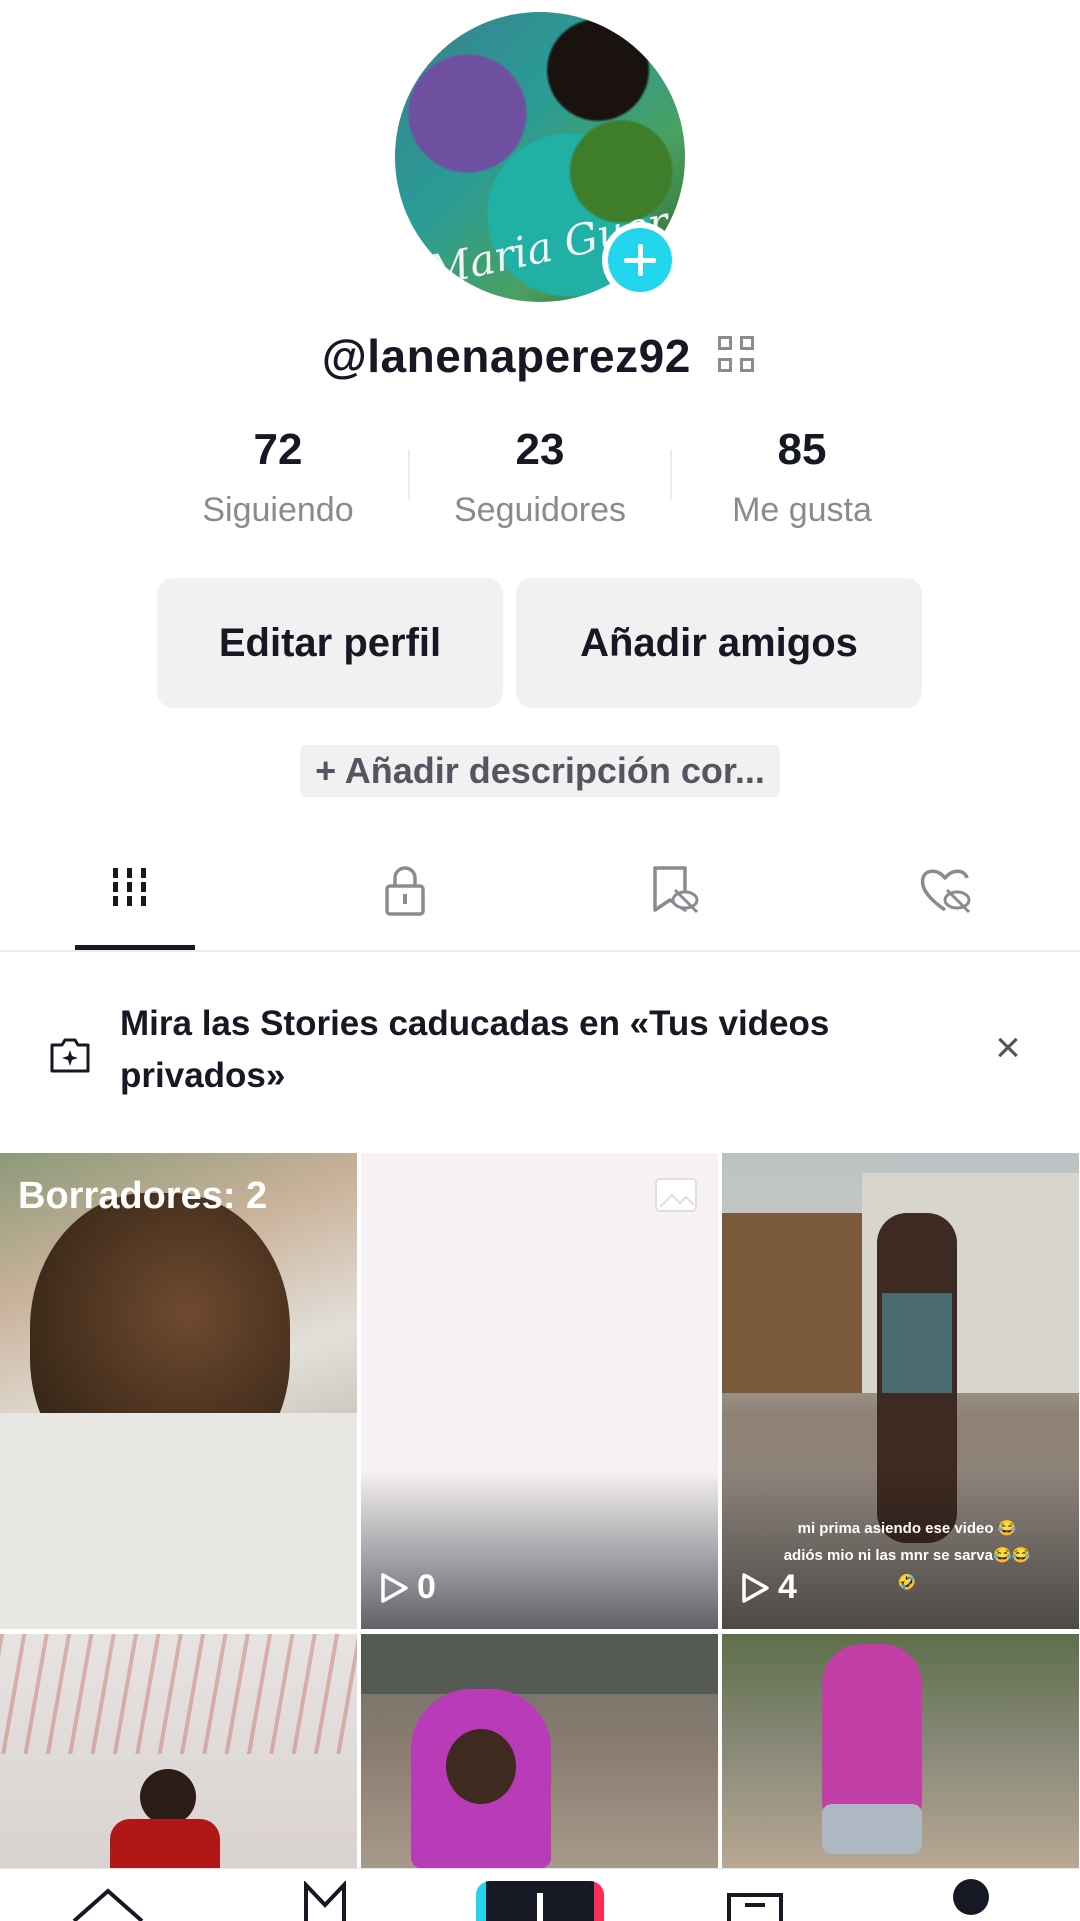  I want to click on view-count: 0, so click(407, 1587).